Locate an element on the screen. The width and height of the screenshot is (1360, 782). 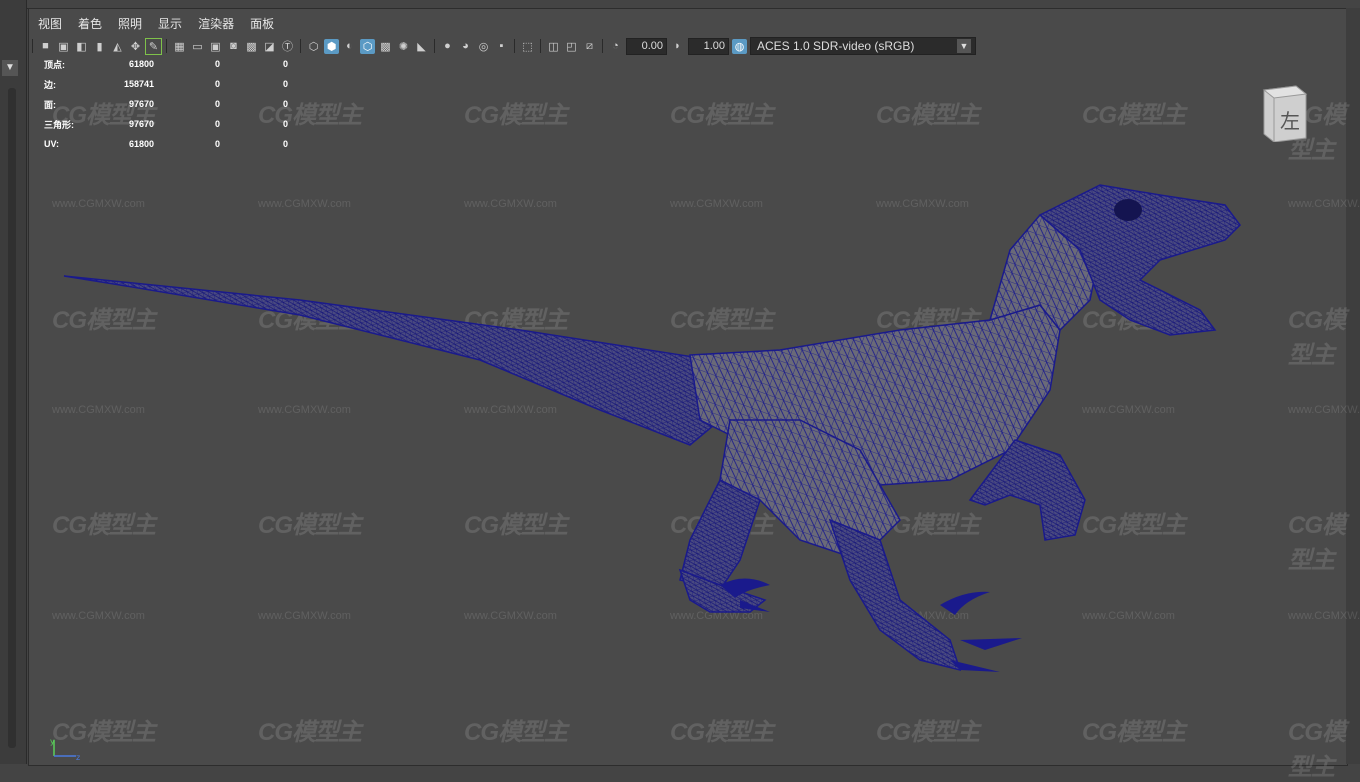
axis-gizmo: y z is located at coordinates (65, 749).